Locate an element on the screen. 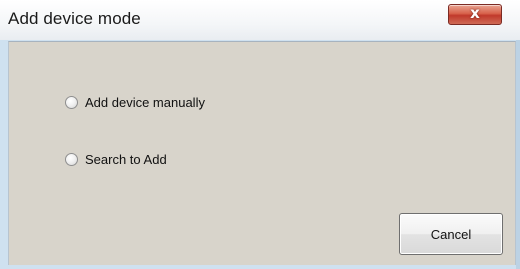  close-button: x is located at coordinates (475, 14).